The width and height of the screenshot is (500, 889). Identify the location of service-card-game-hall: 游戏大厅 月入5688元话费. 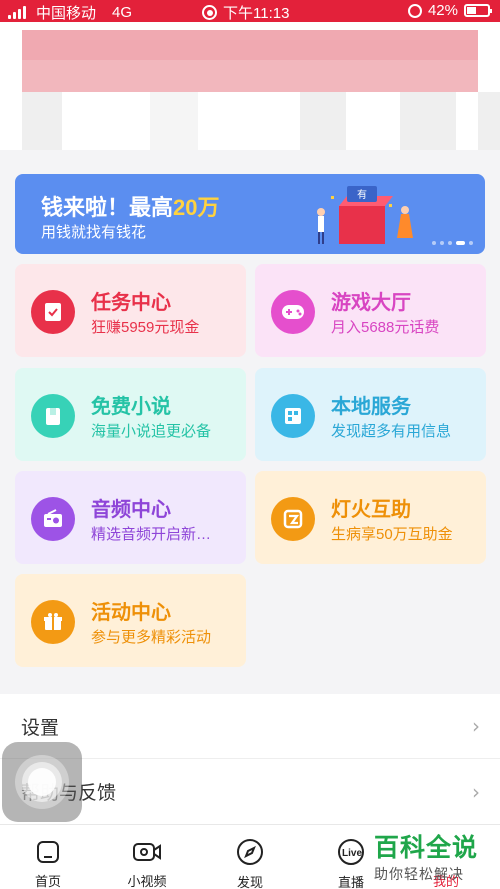
(370, 310).